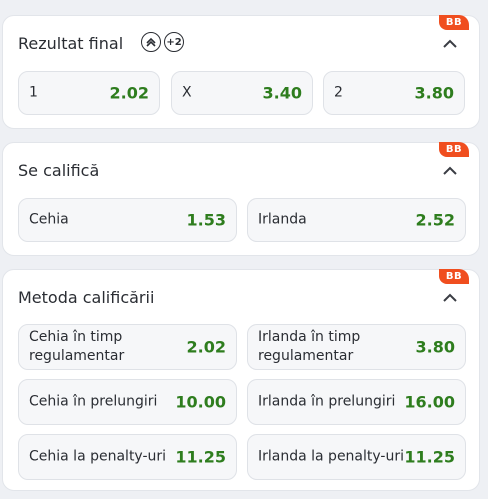  What do you see at coordinates (435, 220) in the screenshot?
I see `odd-value: 2.52` at bounding box center [435, 220].